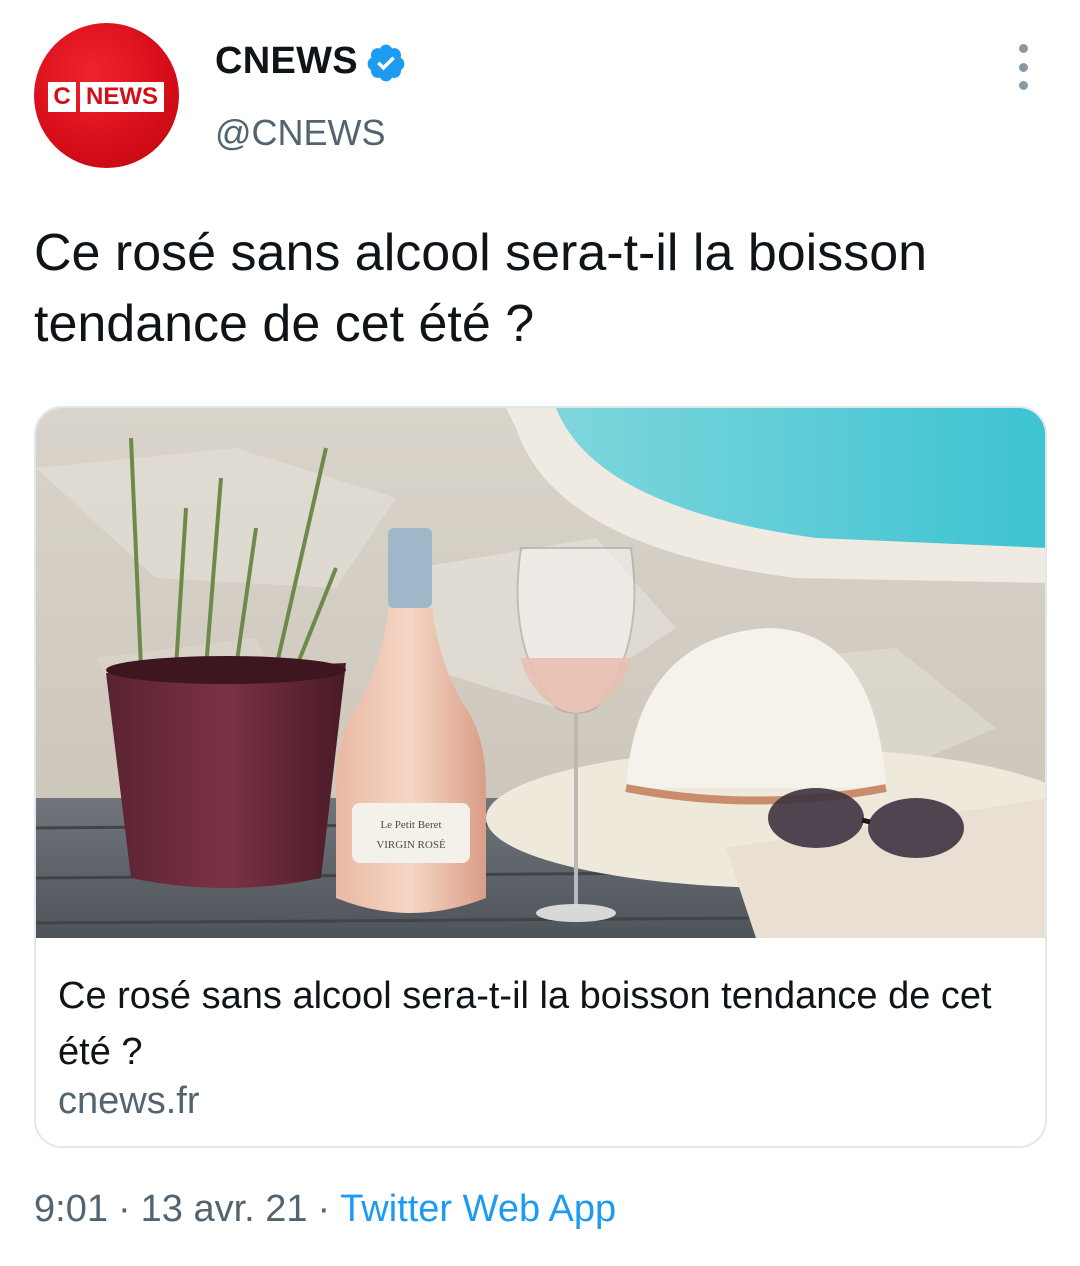 The image size is (1080, 1266). I want to click on tweet-metadata: 9:01 · 13 avr. 21 · Twitter Web App, so click(325, 1209).